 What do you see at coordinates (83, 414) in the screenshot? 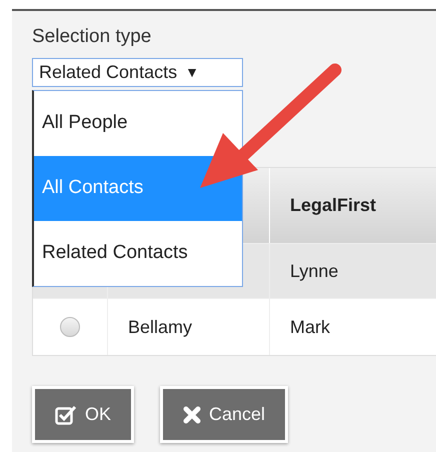
I see `ok-button: OK` at bounding box center [83, 414].